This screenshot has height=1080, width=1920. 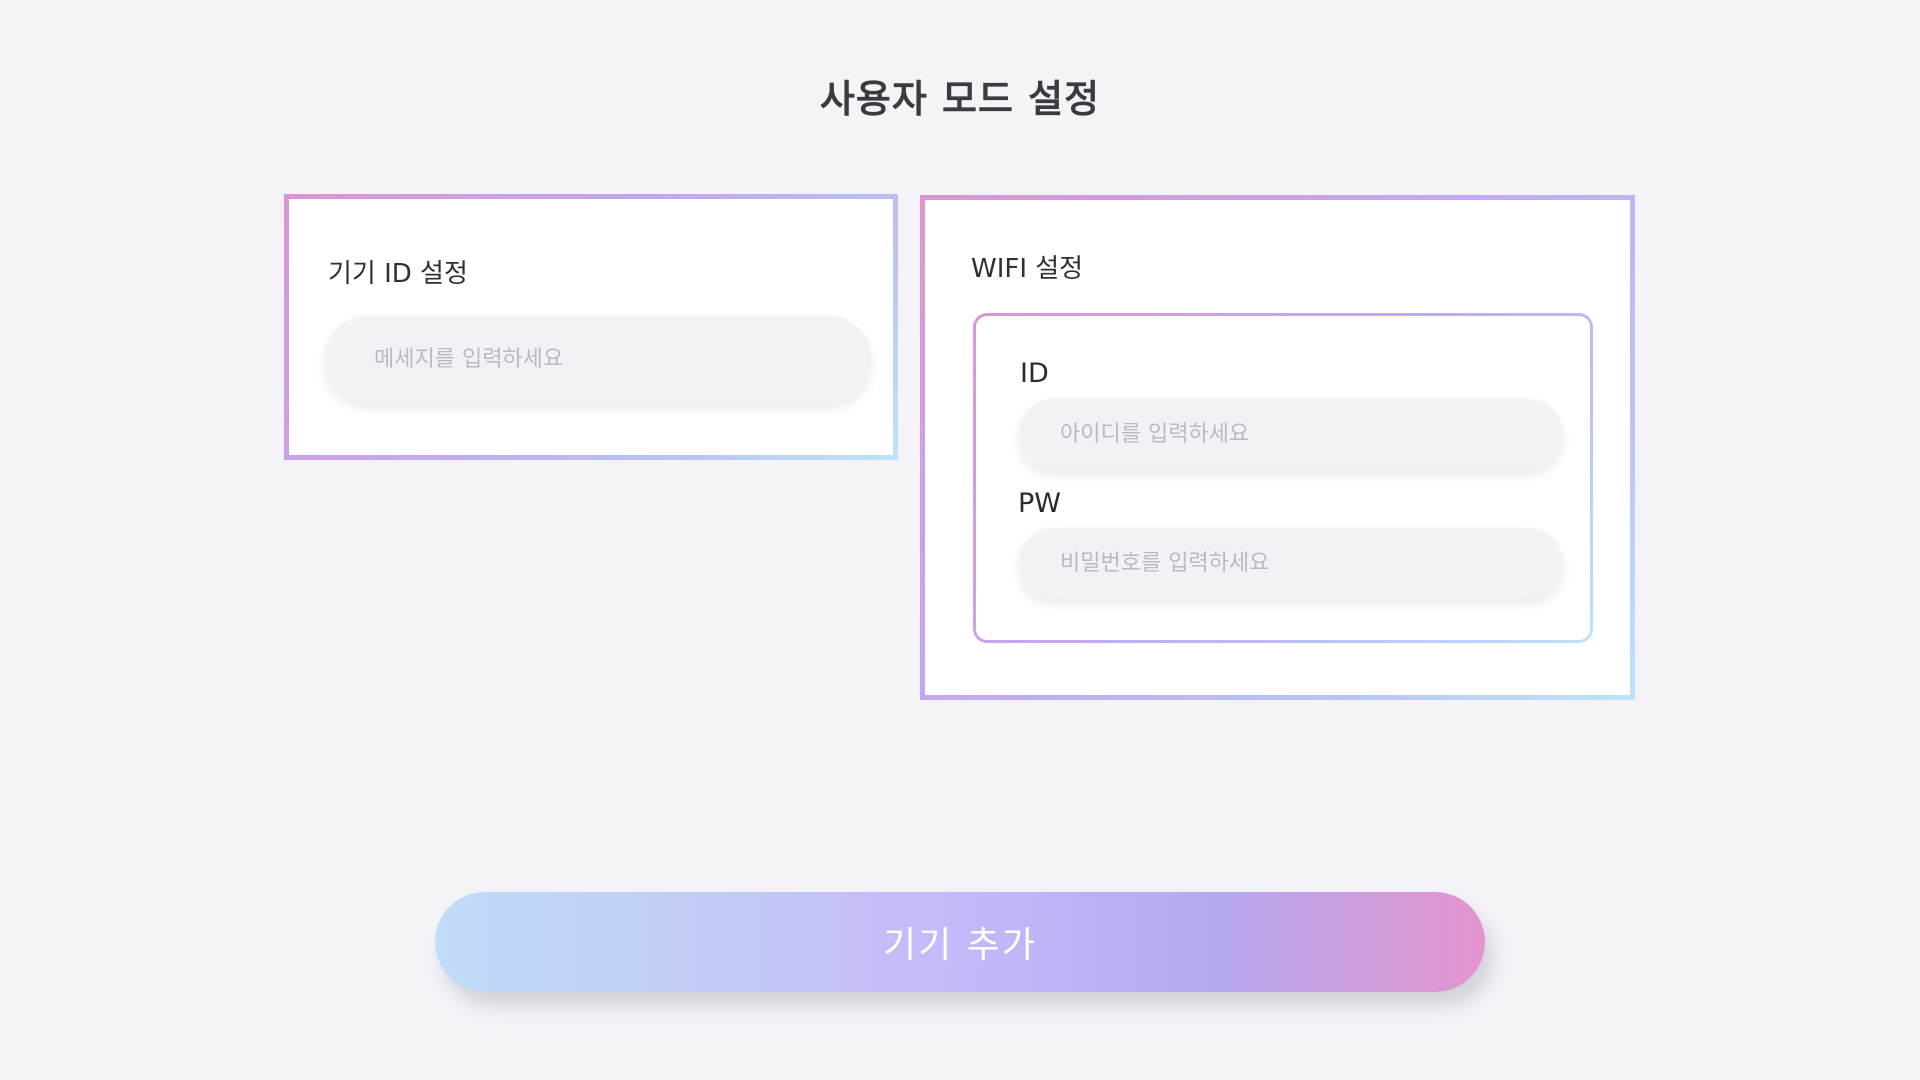 What do you see at coordinates (1283, 478) in the screenshot?
I see `wifi-credentials-box: ID PW` at bounding box center [1283, 478].